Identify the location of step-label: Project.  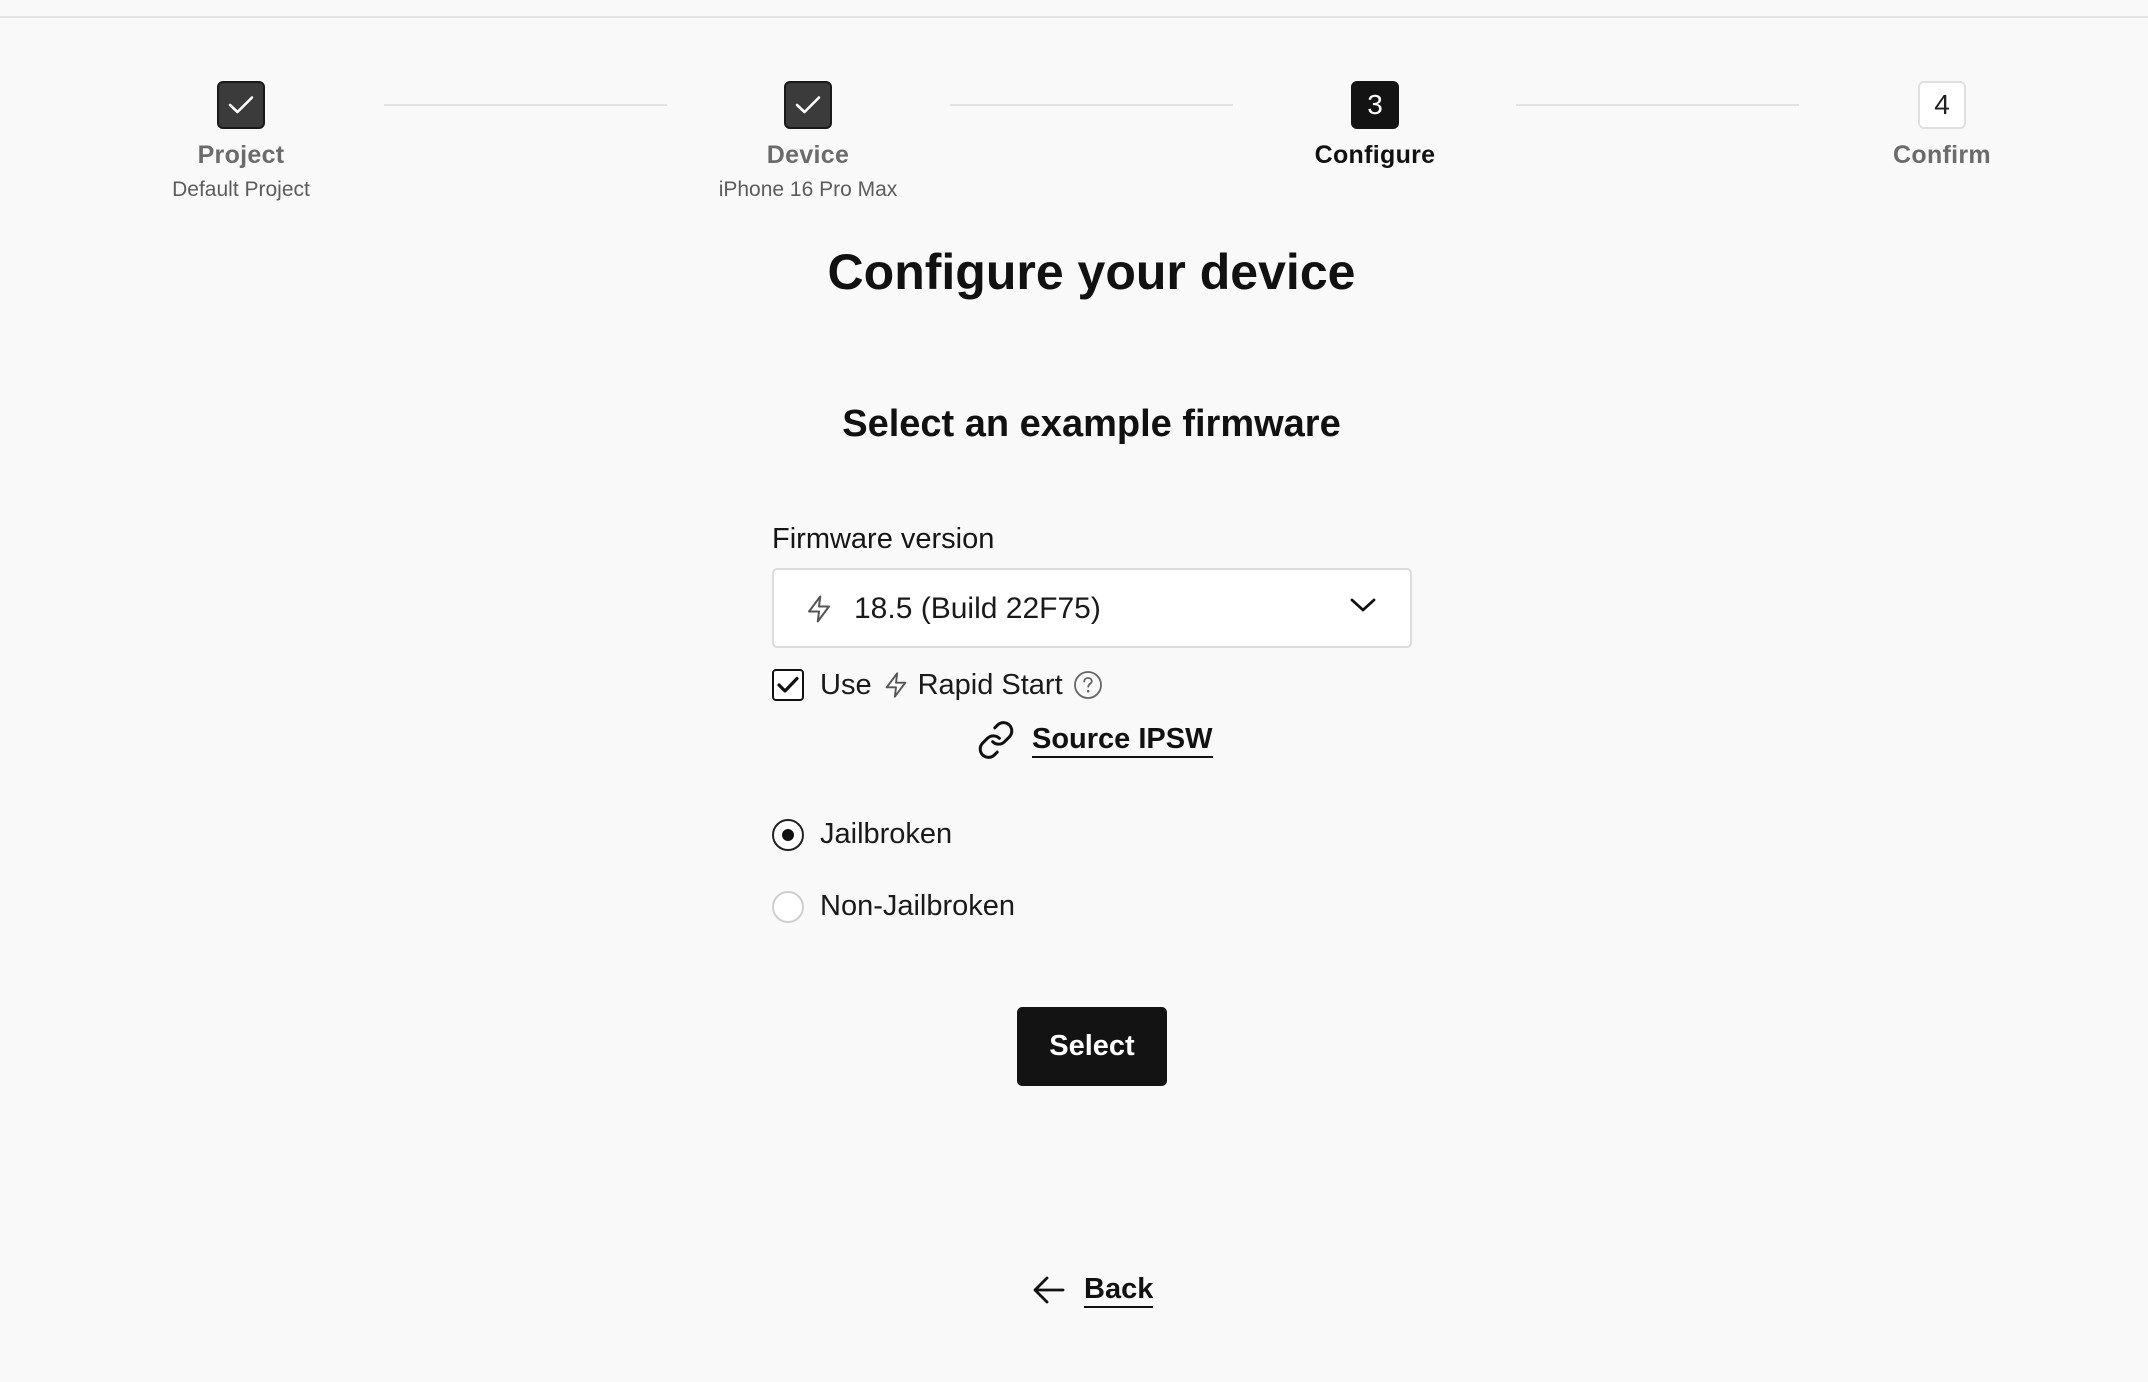
(241, 155).